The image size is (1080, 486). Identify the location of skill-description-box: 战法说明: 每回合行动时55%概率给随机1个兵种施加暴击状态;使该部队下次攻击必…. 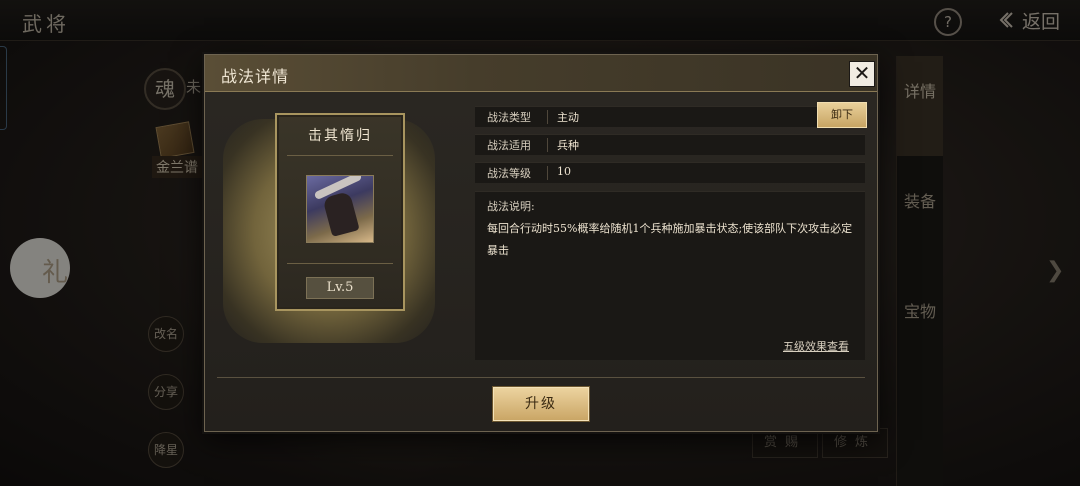
(670, 275).